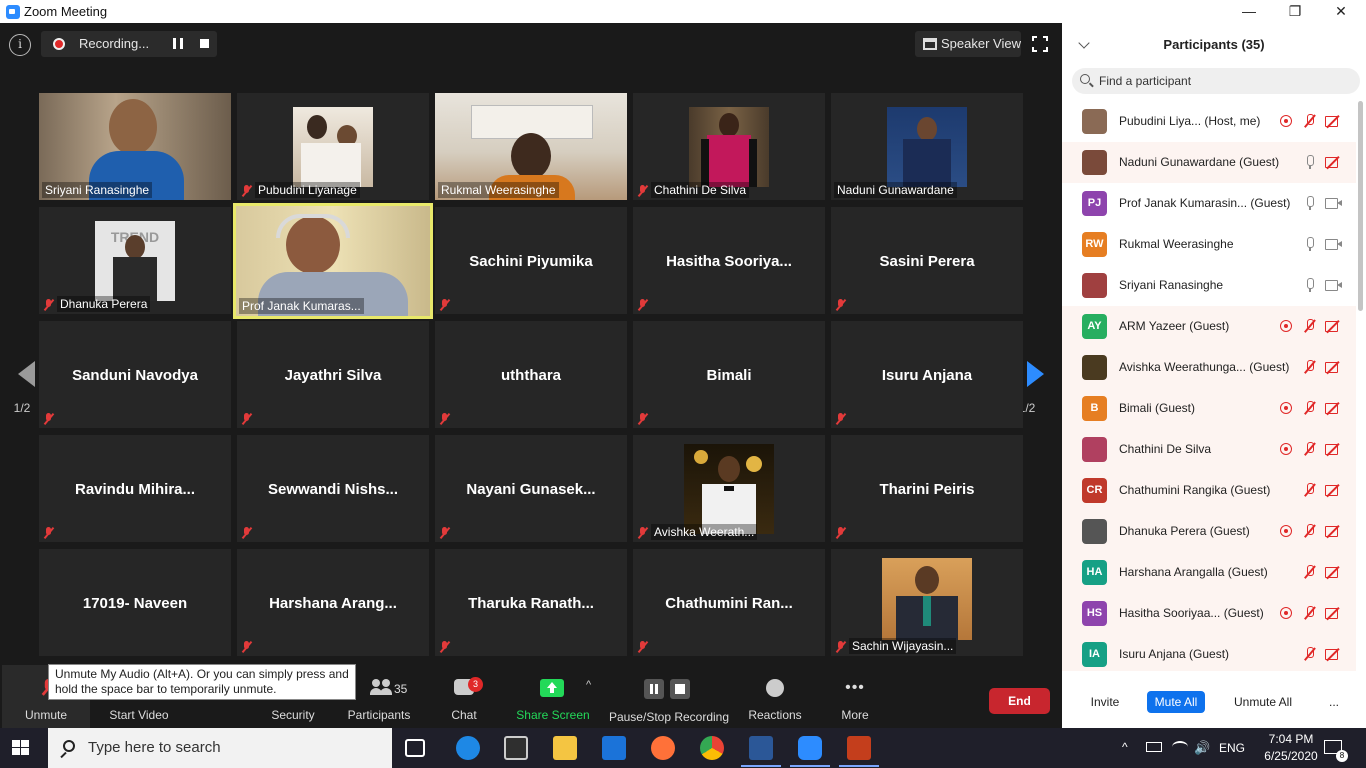 This screenshot has width=1366, height=768. Describe the element at coordinates (516, 748) in the screenshot. I see `store-icon` at that location.